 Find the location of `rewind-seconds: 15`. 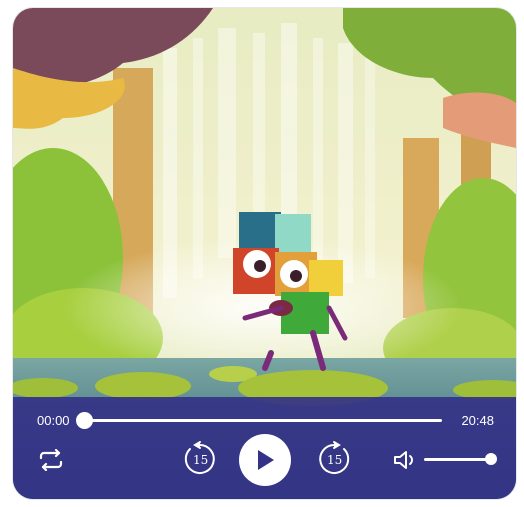

rewind-seconds: 15 is located at coordinates (201, 460).